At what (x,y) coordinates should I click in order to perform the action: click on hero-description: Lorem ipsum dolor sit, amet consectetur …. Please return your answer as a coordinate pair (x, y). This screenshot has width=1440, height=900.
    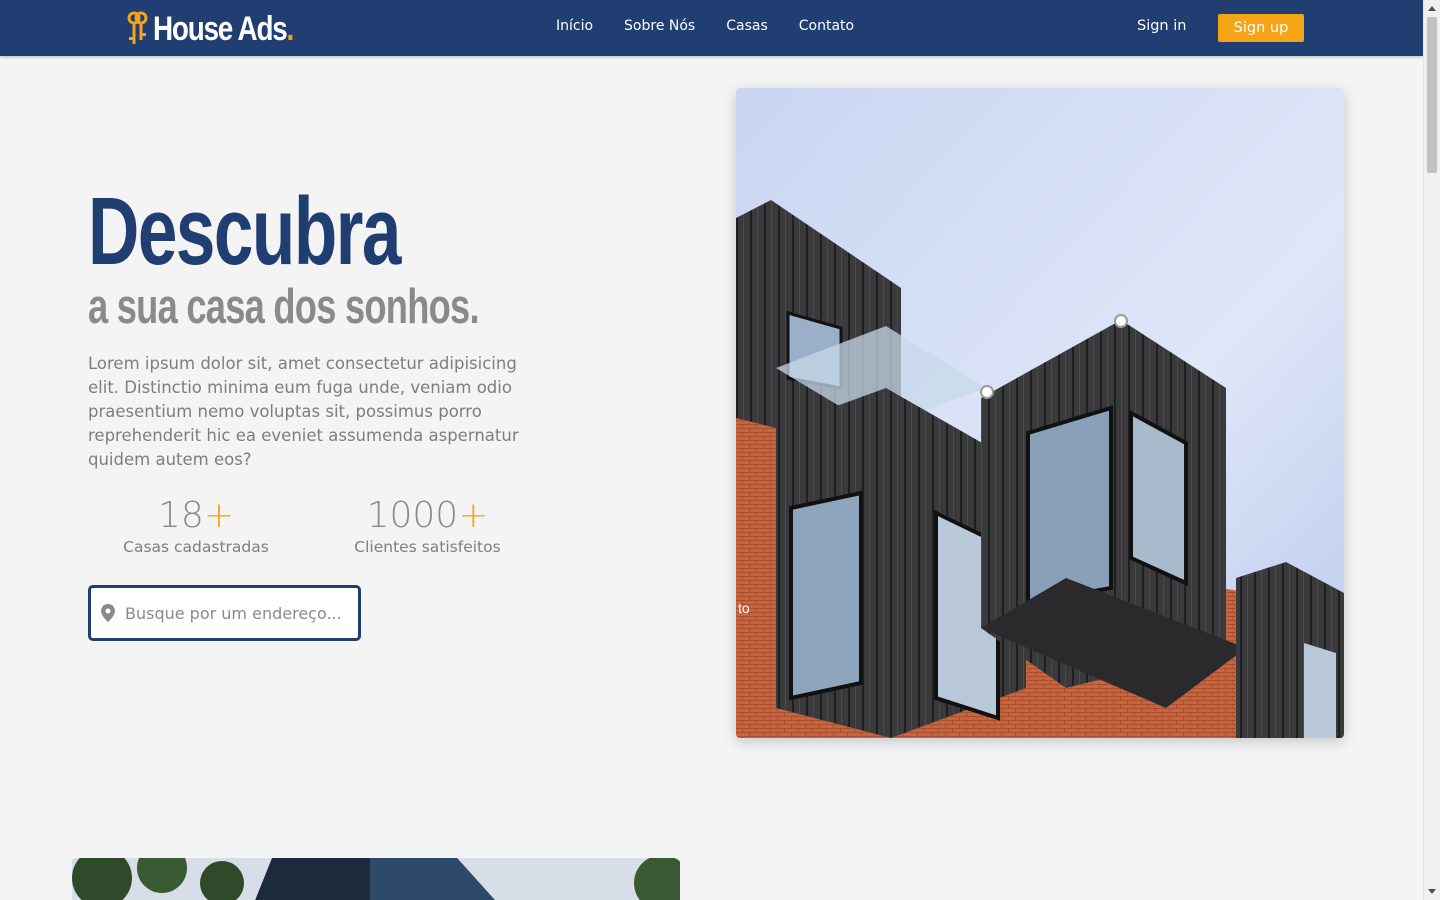
    Looking at the image, I should click on (303, 411).